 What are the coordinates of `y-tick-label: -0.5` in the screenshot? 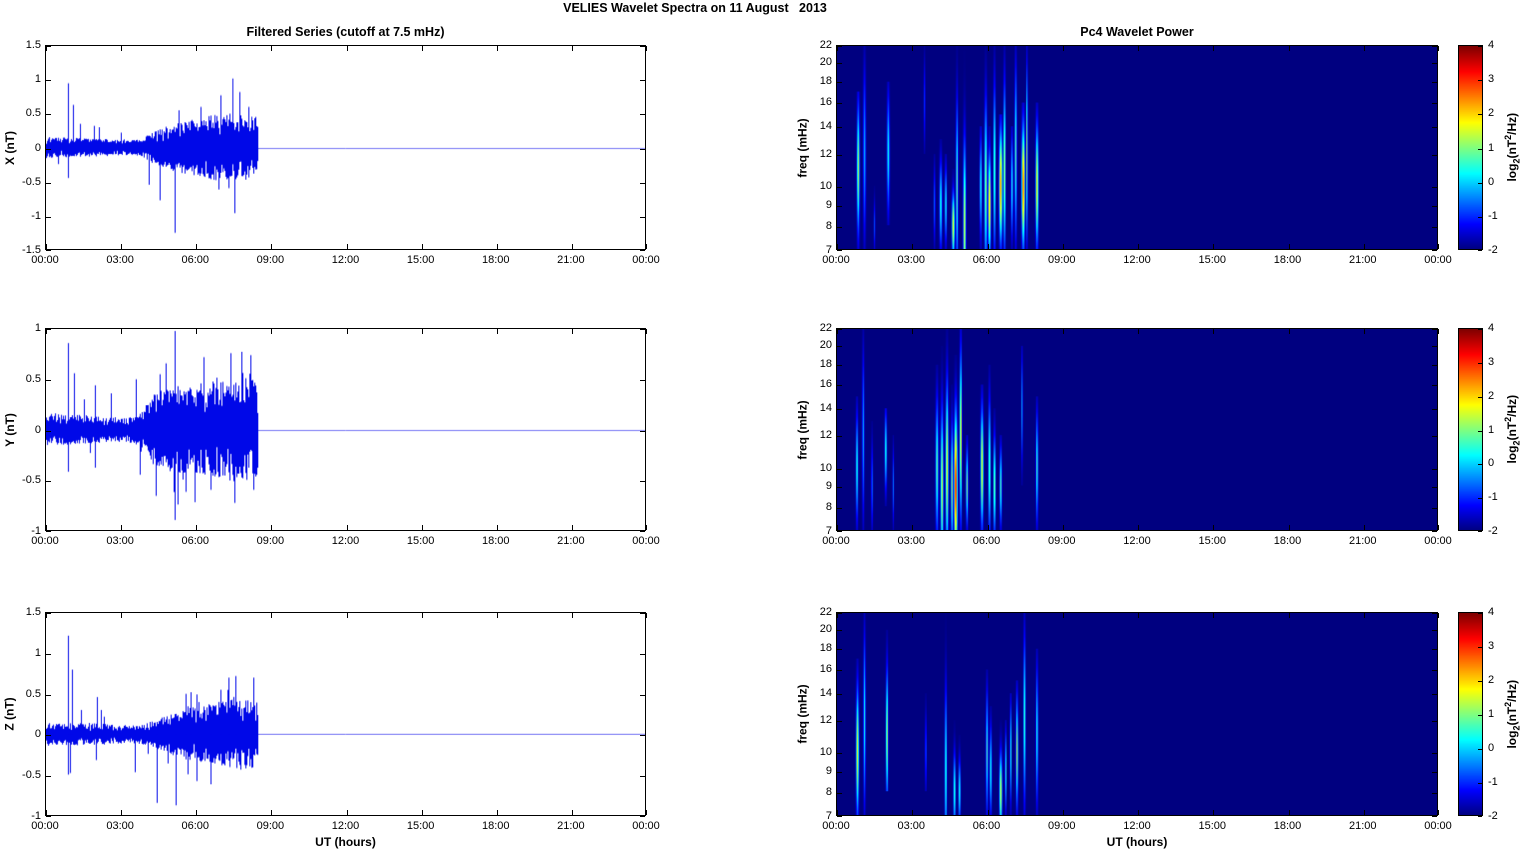 It's located at (31, 480).